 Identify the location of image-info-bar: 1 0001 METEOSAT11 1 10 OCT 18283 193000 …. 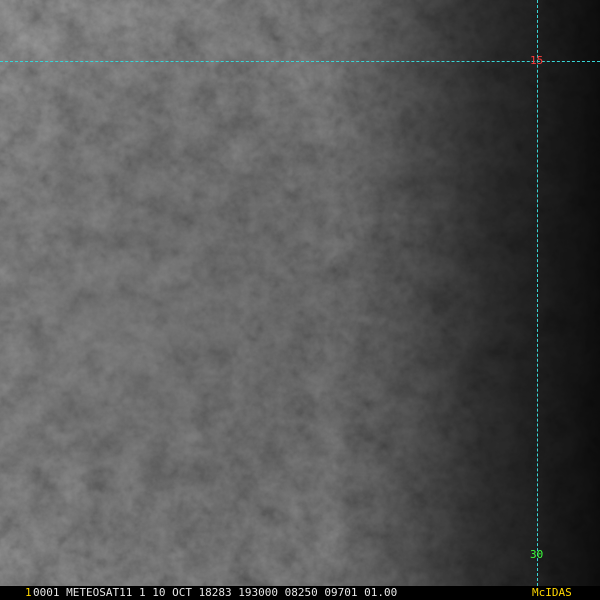
(300, 593).